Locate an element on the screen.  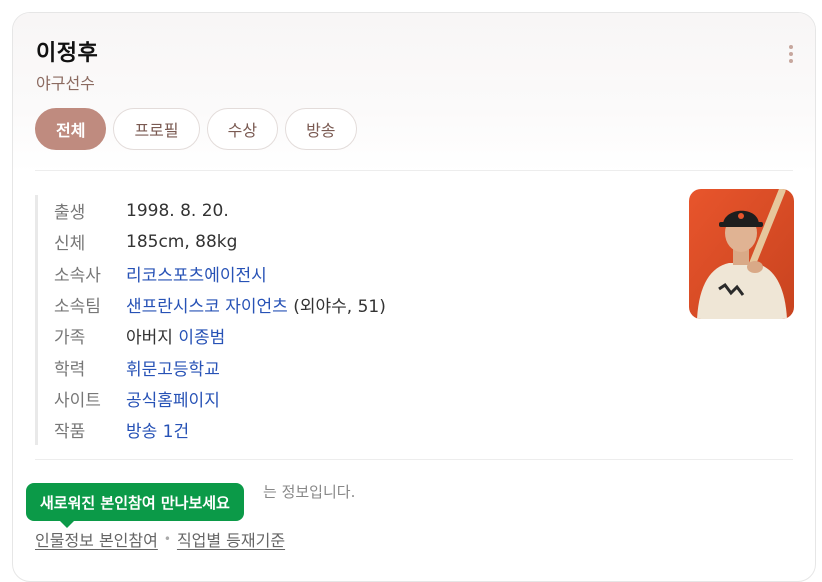
tab-awards: 수상 is located at coordinates (242, 129).